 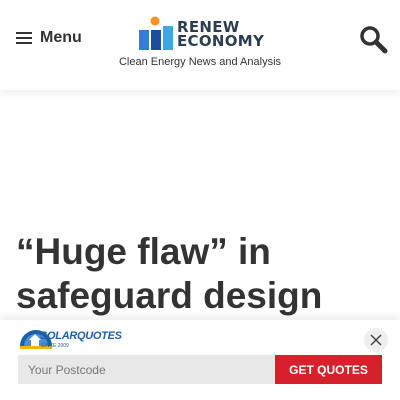 What do you see at coordinates (81, 336) in the screenshot?
I see `solarquotes-brand: SOLARQUOTES` at bounding box center [81, 336].